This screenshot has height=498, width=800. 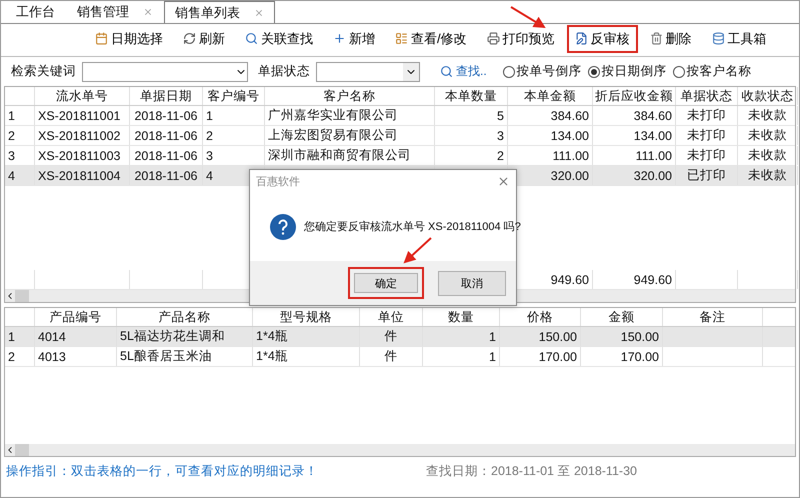 I want to click on table-cell: 4013, so click(x=76, y=356).